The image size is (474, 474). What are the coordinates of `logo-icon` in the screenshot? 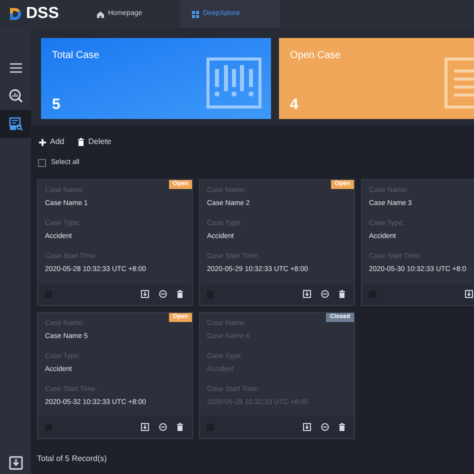 It's located at (15, 14).